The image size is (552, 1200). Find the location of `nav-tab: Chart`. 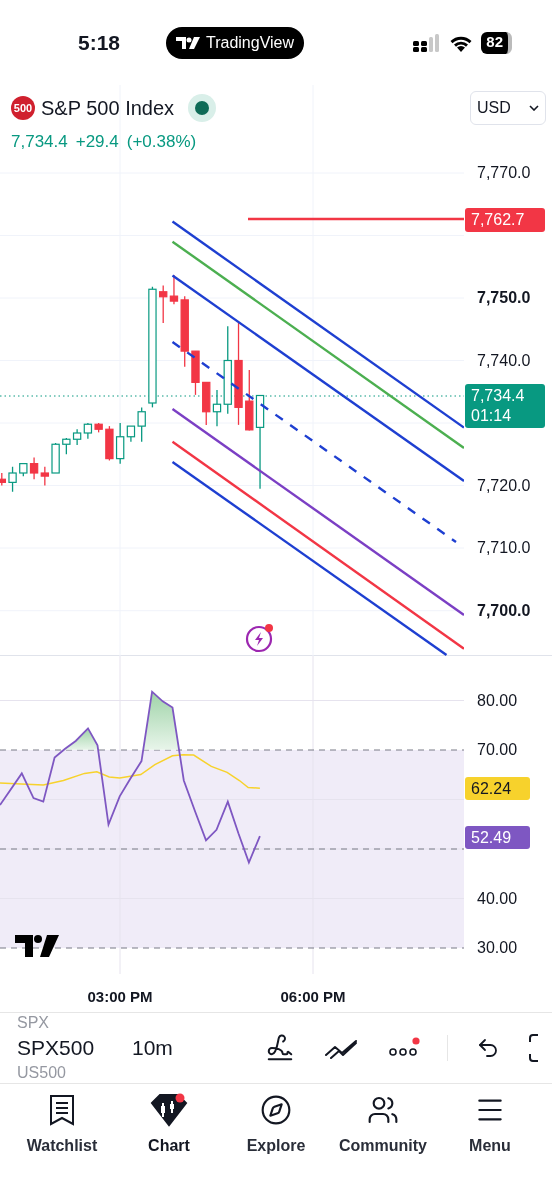

nav-tab: Chart is located at coordinates (169, 1125).